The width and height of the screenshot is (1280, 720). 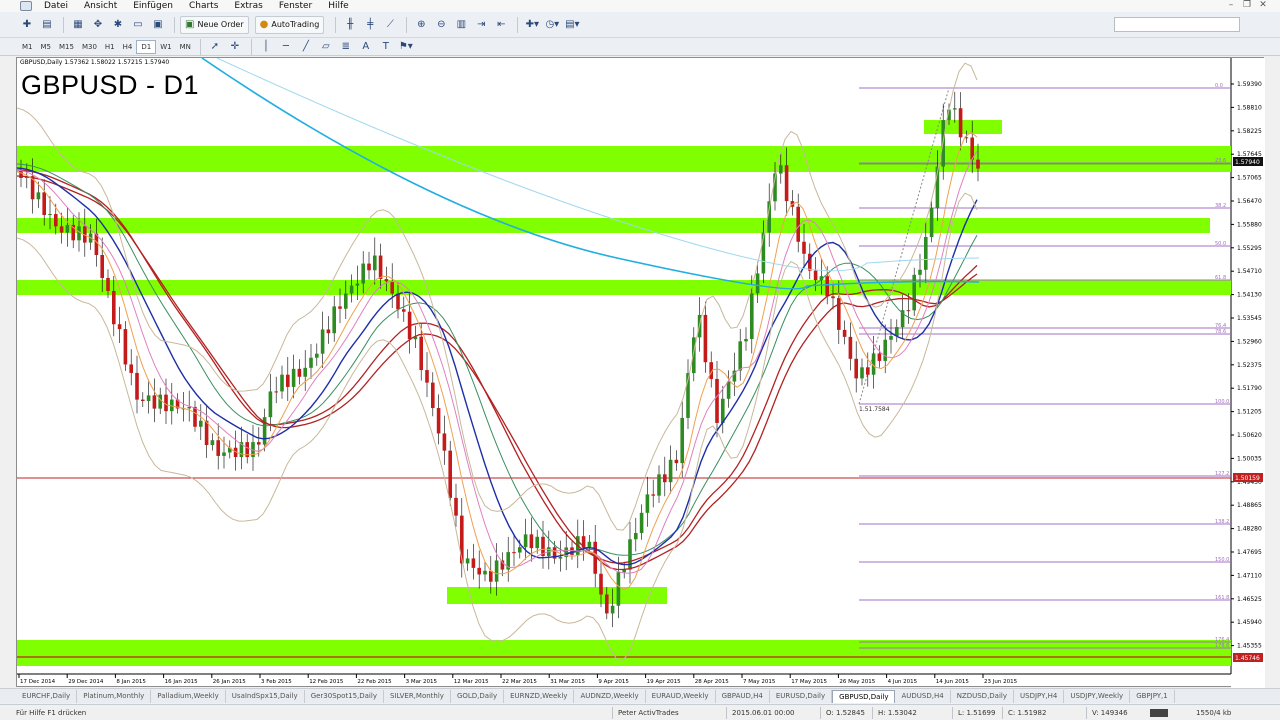 What do you see at coordinates (235, 47) in the screenshot?
I see `crosshair-icon: ✛` at bounding box center [235, 47].